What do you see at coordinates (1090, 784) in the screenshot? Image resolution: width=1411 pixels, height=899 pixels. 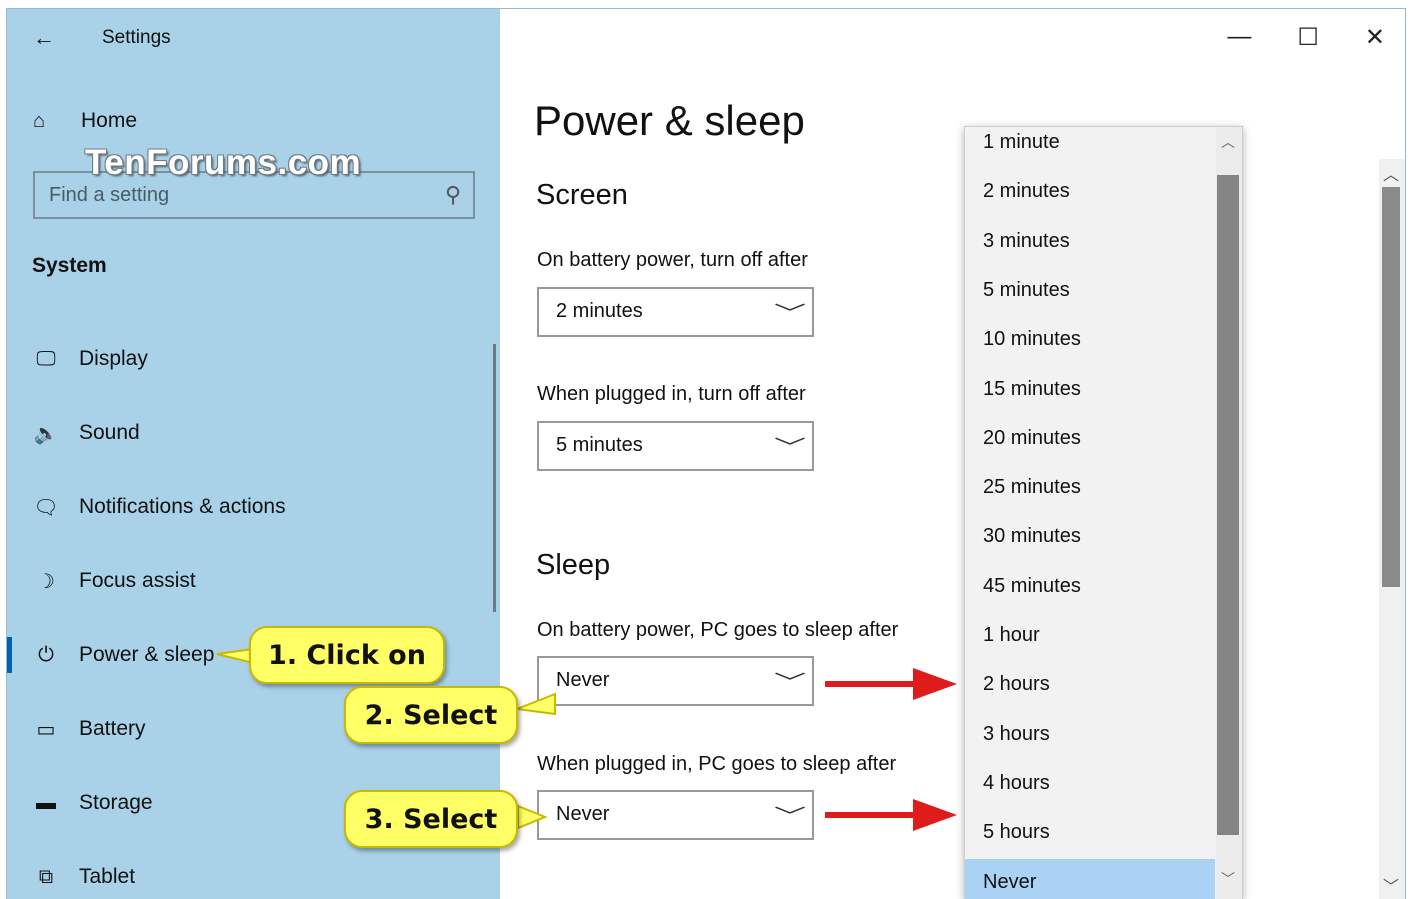 I see `dropdown-option: 4 hours` at bounding box center [1090, 784].